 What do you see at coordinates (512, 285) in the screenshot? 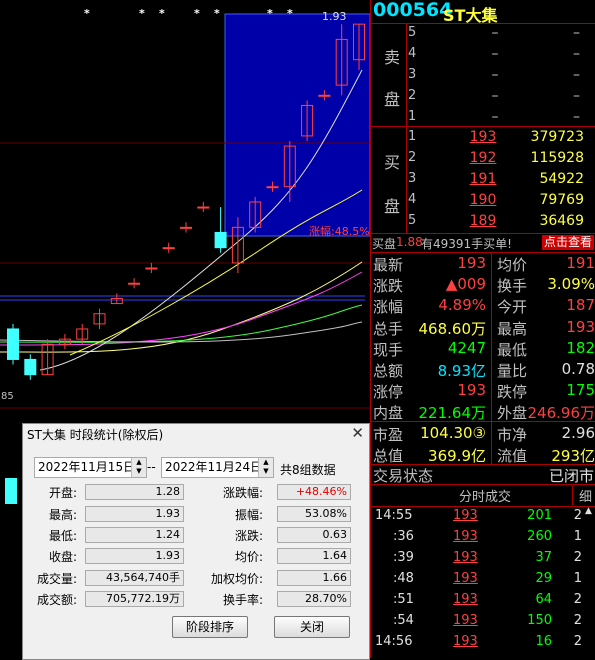
I see `quote-label: 换手` at bounding box center [512, 285].